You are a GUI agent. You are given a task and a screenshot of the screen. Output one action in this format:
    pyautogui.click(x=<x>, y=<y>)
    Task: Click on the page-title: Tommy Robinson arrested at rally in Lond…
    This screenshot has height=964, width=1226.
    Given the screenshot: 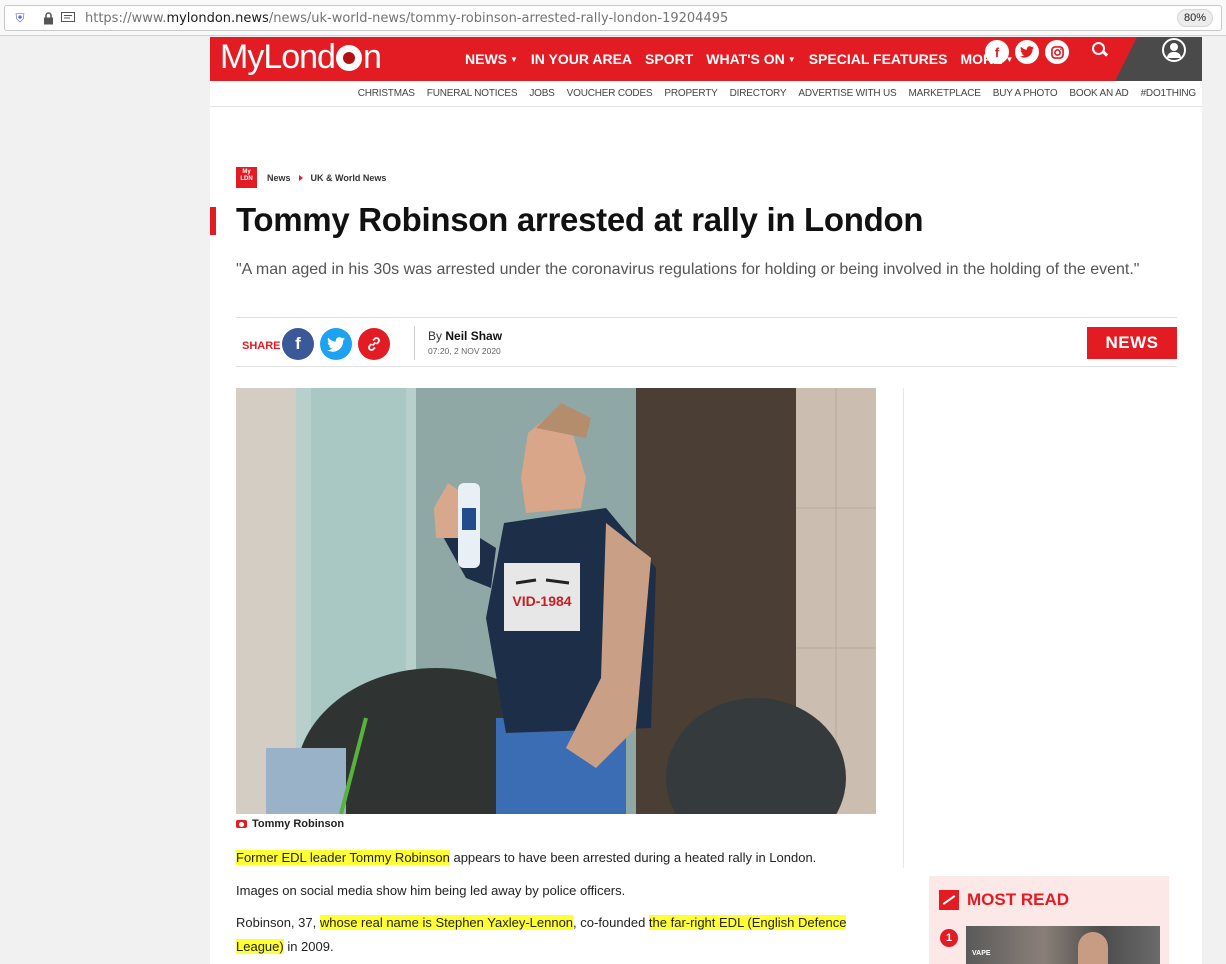 What is the action you would take?
    pyautogui.click(x=580, y=219)
    